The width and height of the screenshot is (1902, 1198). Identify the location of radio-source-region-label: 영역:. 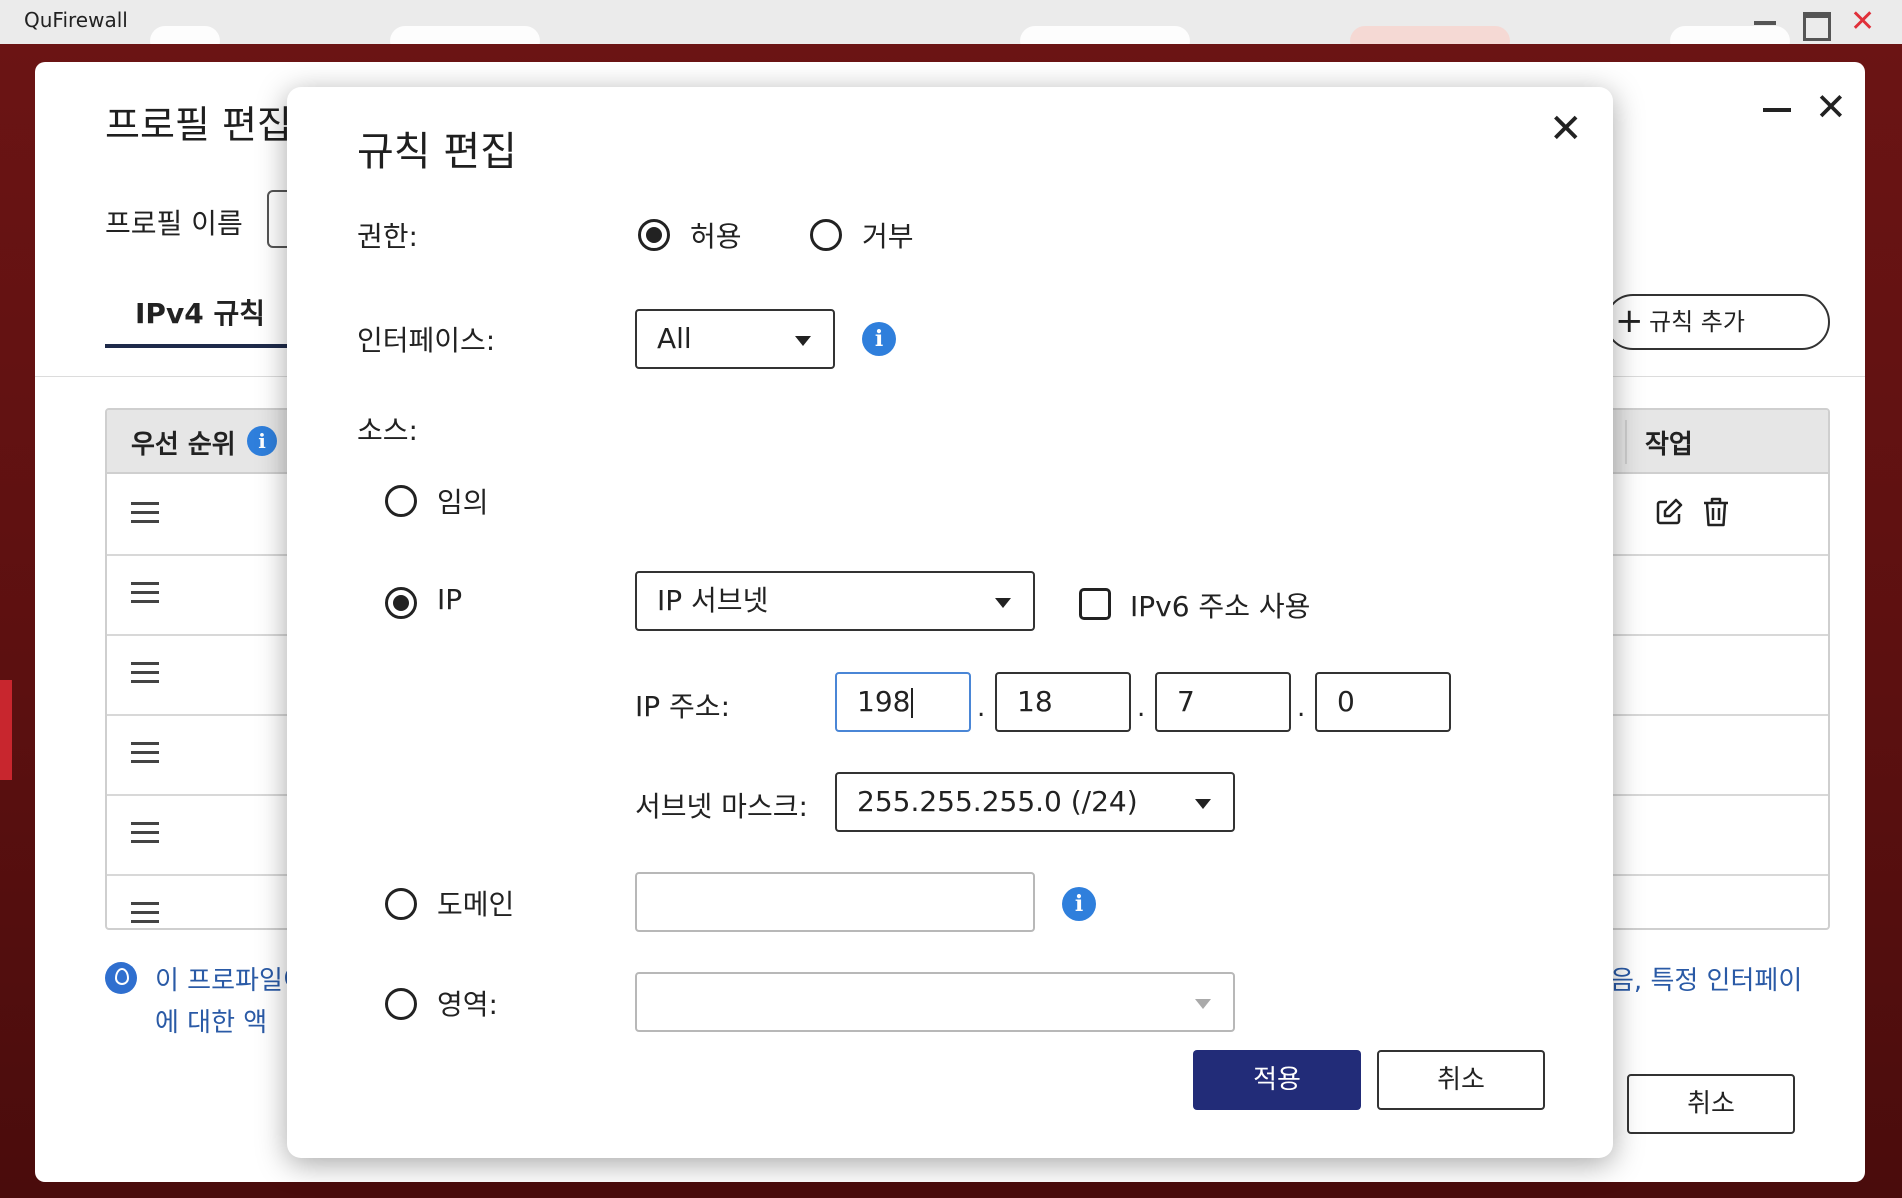
(467, 1003).